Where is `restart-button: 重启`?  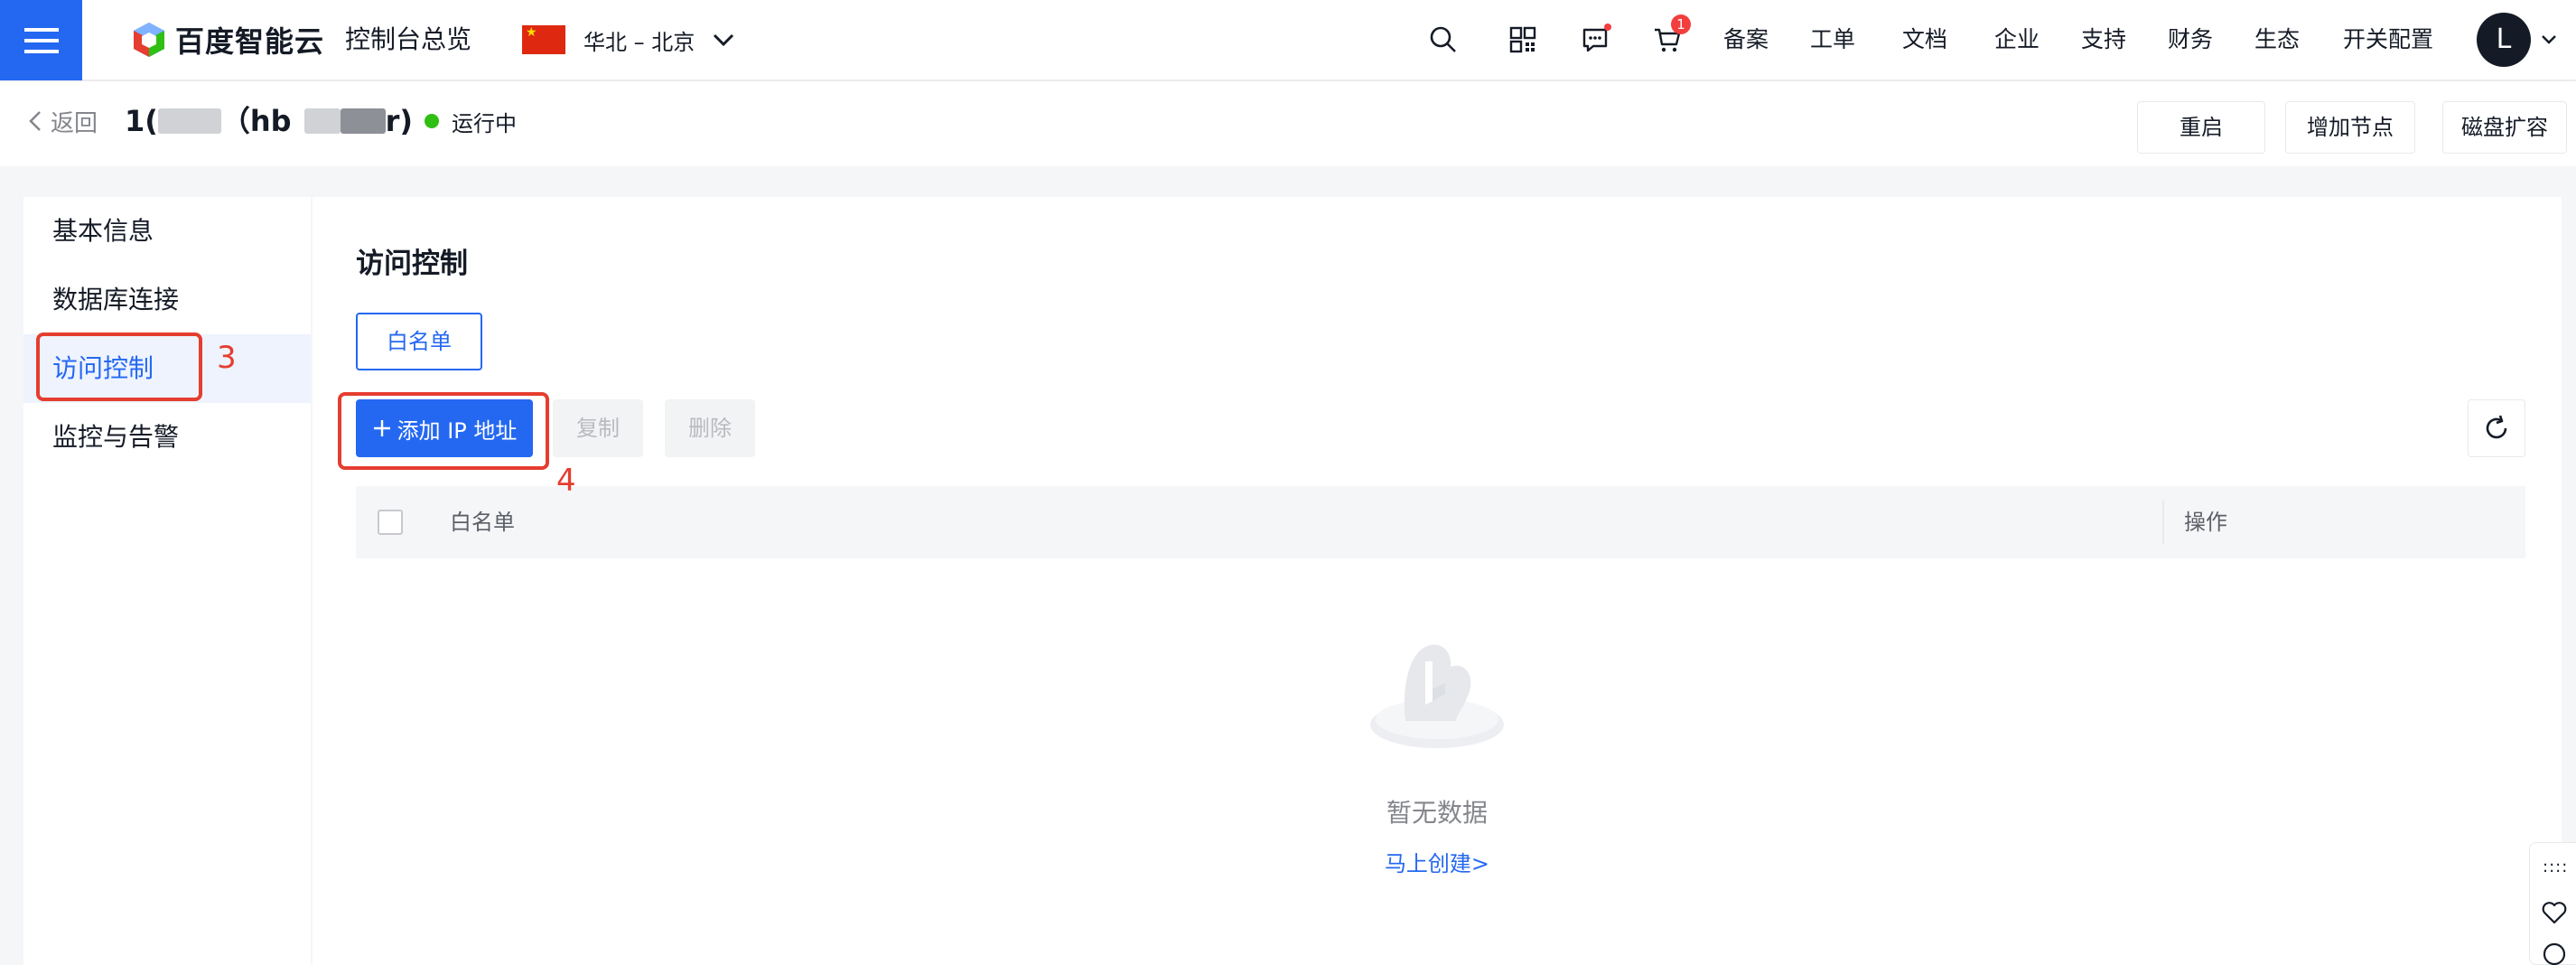
restart-button: 重启 is located at coordinates (2201, 128).